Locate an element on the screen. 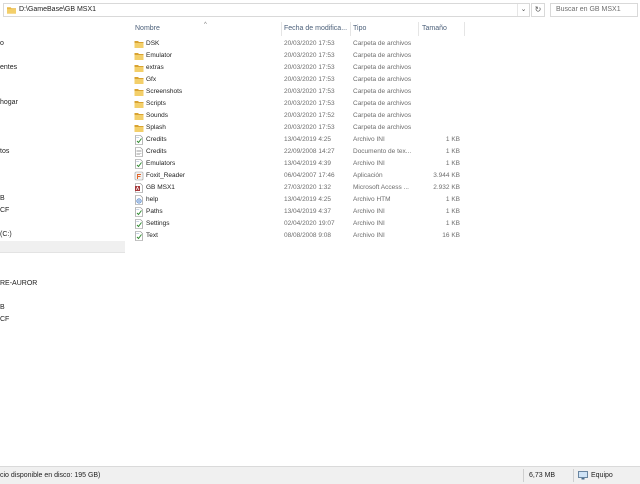 The width and height of the screenshot is (640, 484). file-row: Paths 13/04/2019 4:37 Archivo INI 1 KB is located at coordinates (296, 212).